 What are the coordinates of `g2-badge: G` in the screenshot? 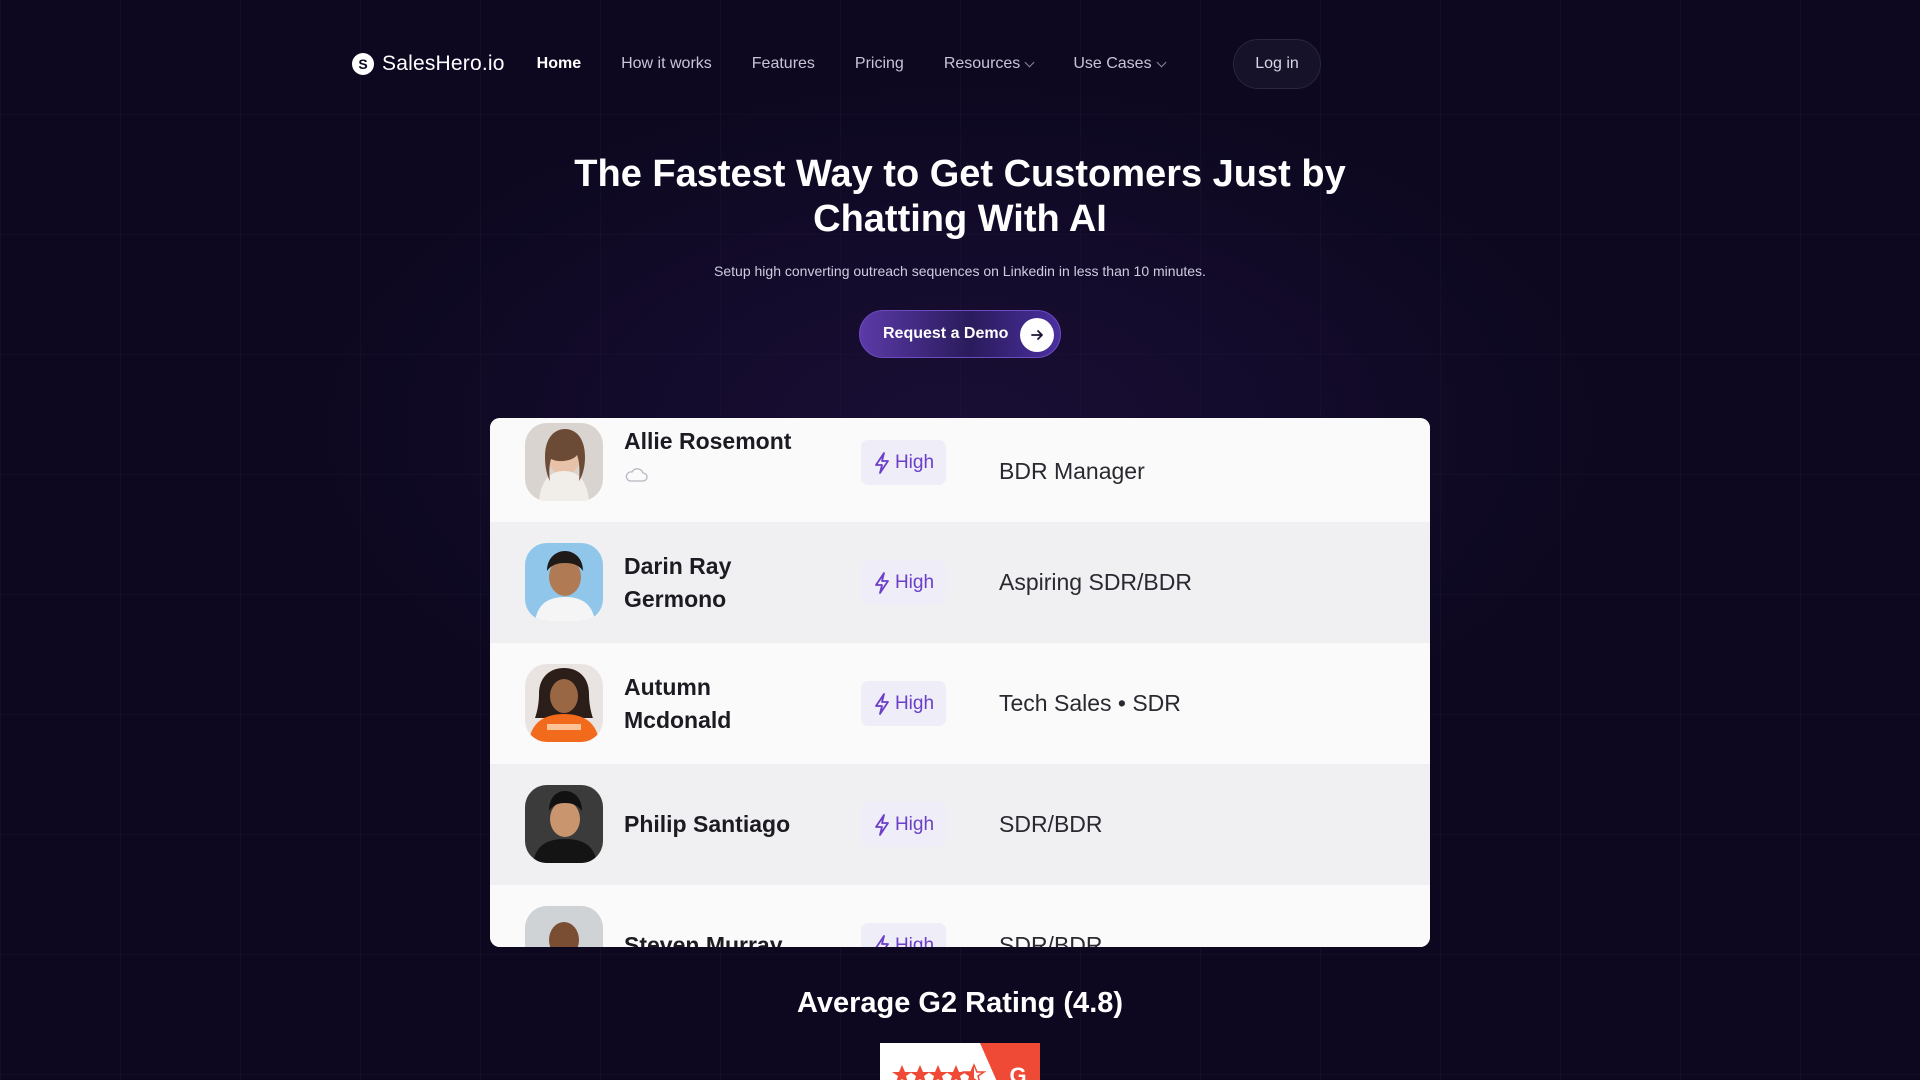 It's located at (960, 1061).